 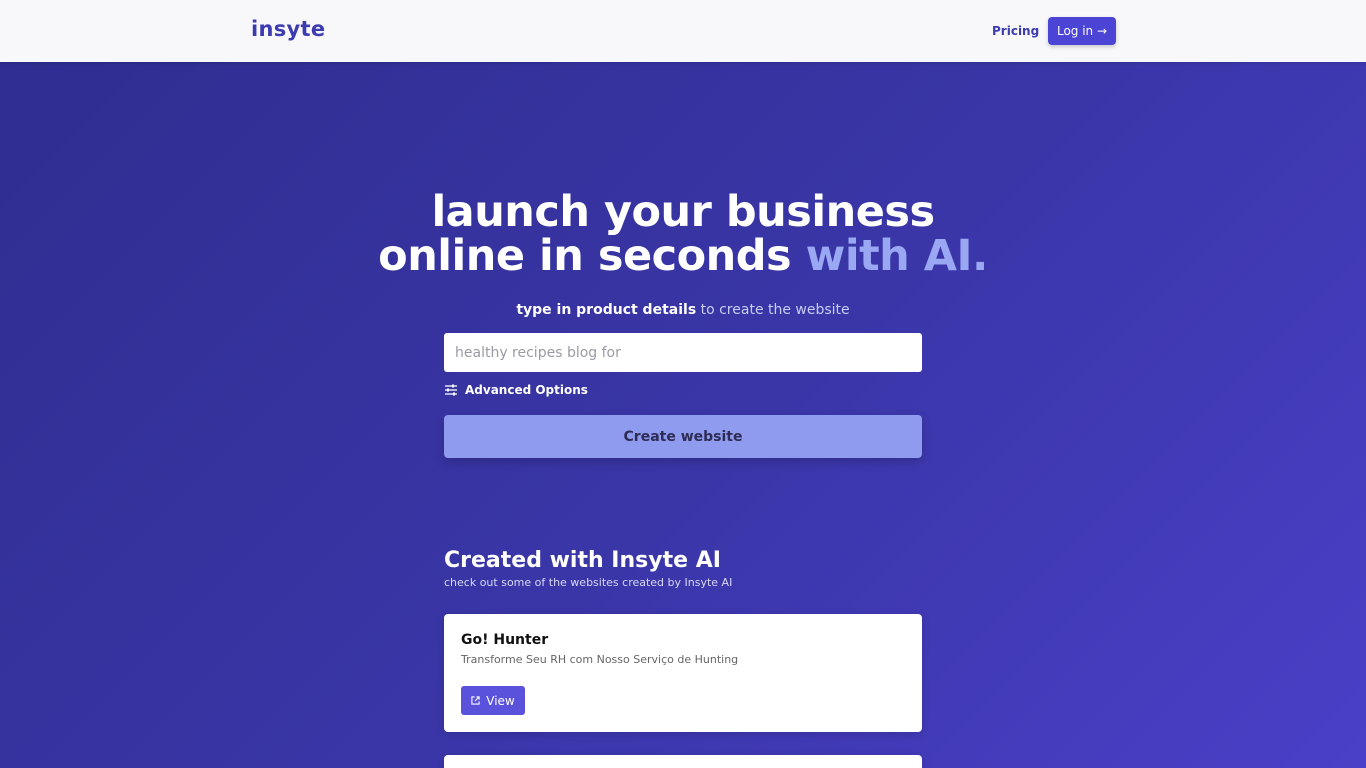 What do you see at coordinates (582, 560) in the screenshot?
I see `showcase-title: Created with Insyte AI` at bounding box center [582, 560].